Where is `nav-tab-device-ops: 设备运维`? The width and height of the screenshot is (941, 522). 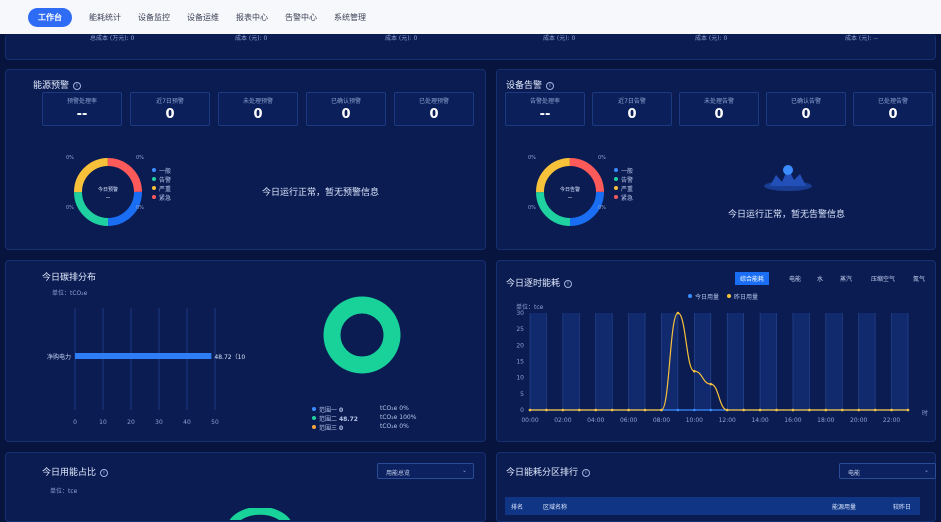
nav-tab-device-ops: 设备运维 is located at coordinates (203, 17).